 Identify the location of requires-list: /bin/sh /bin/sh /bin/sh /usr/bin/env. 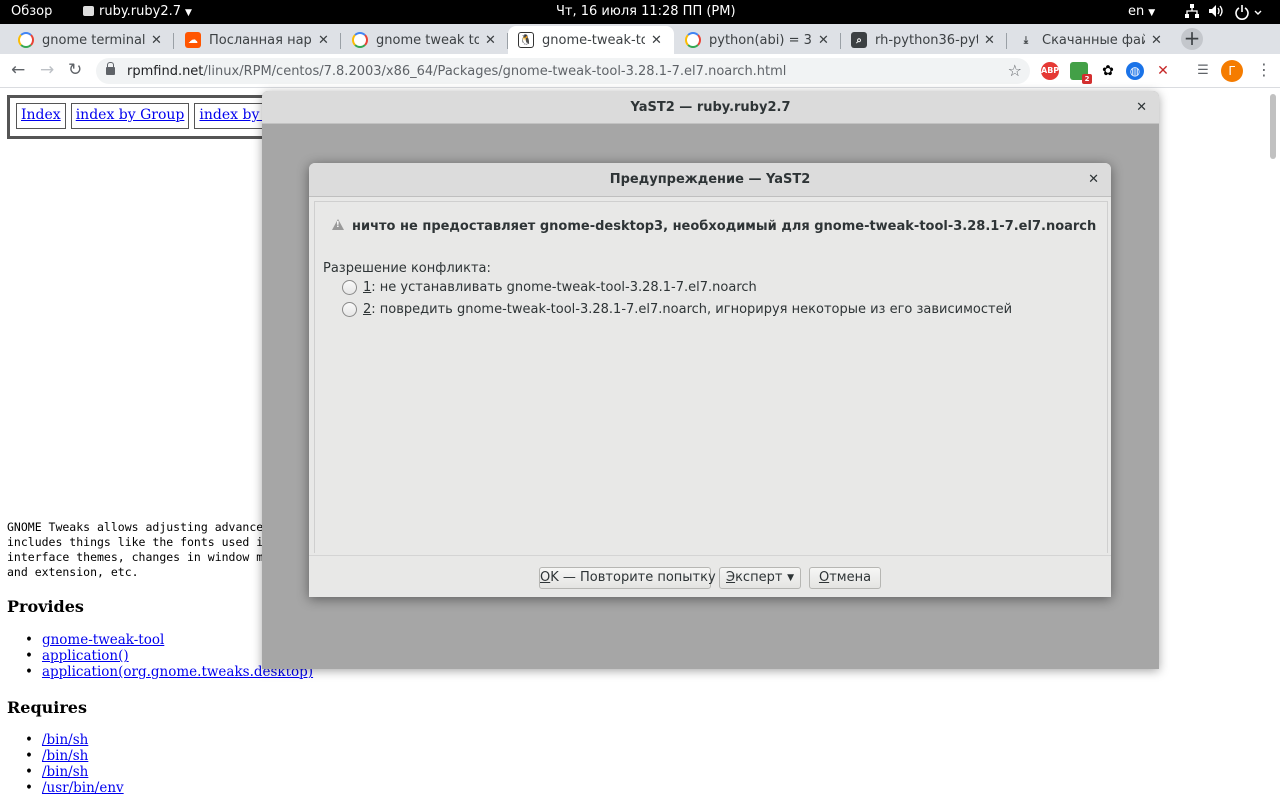
(74, 764).